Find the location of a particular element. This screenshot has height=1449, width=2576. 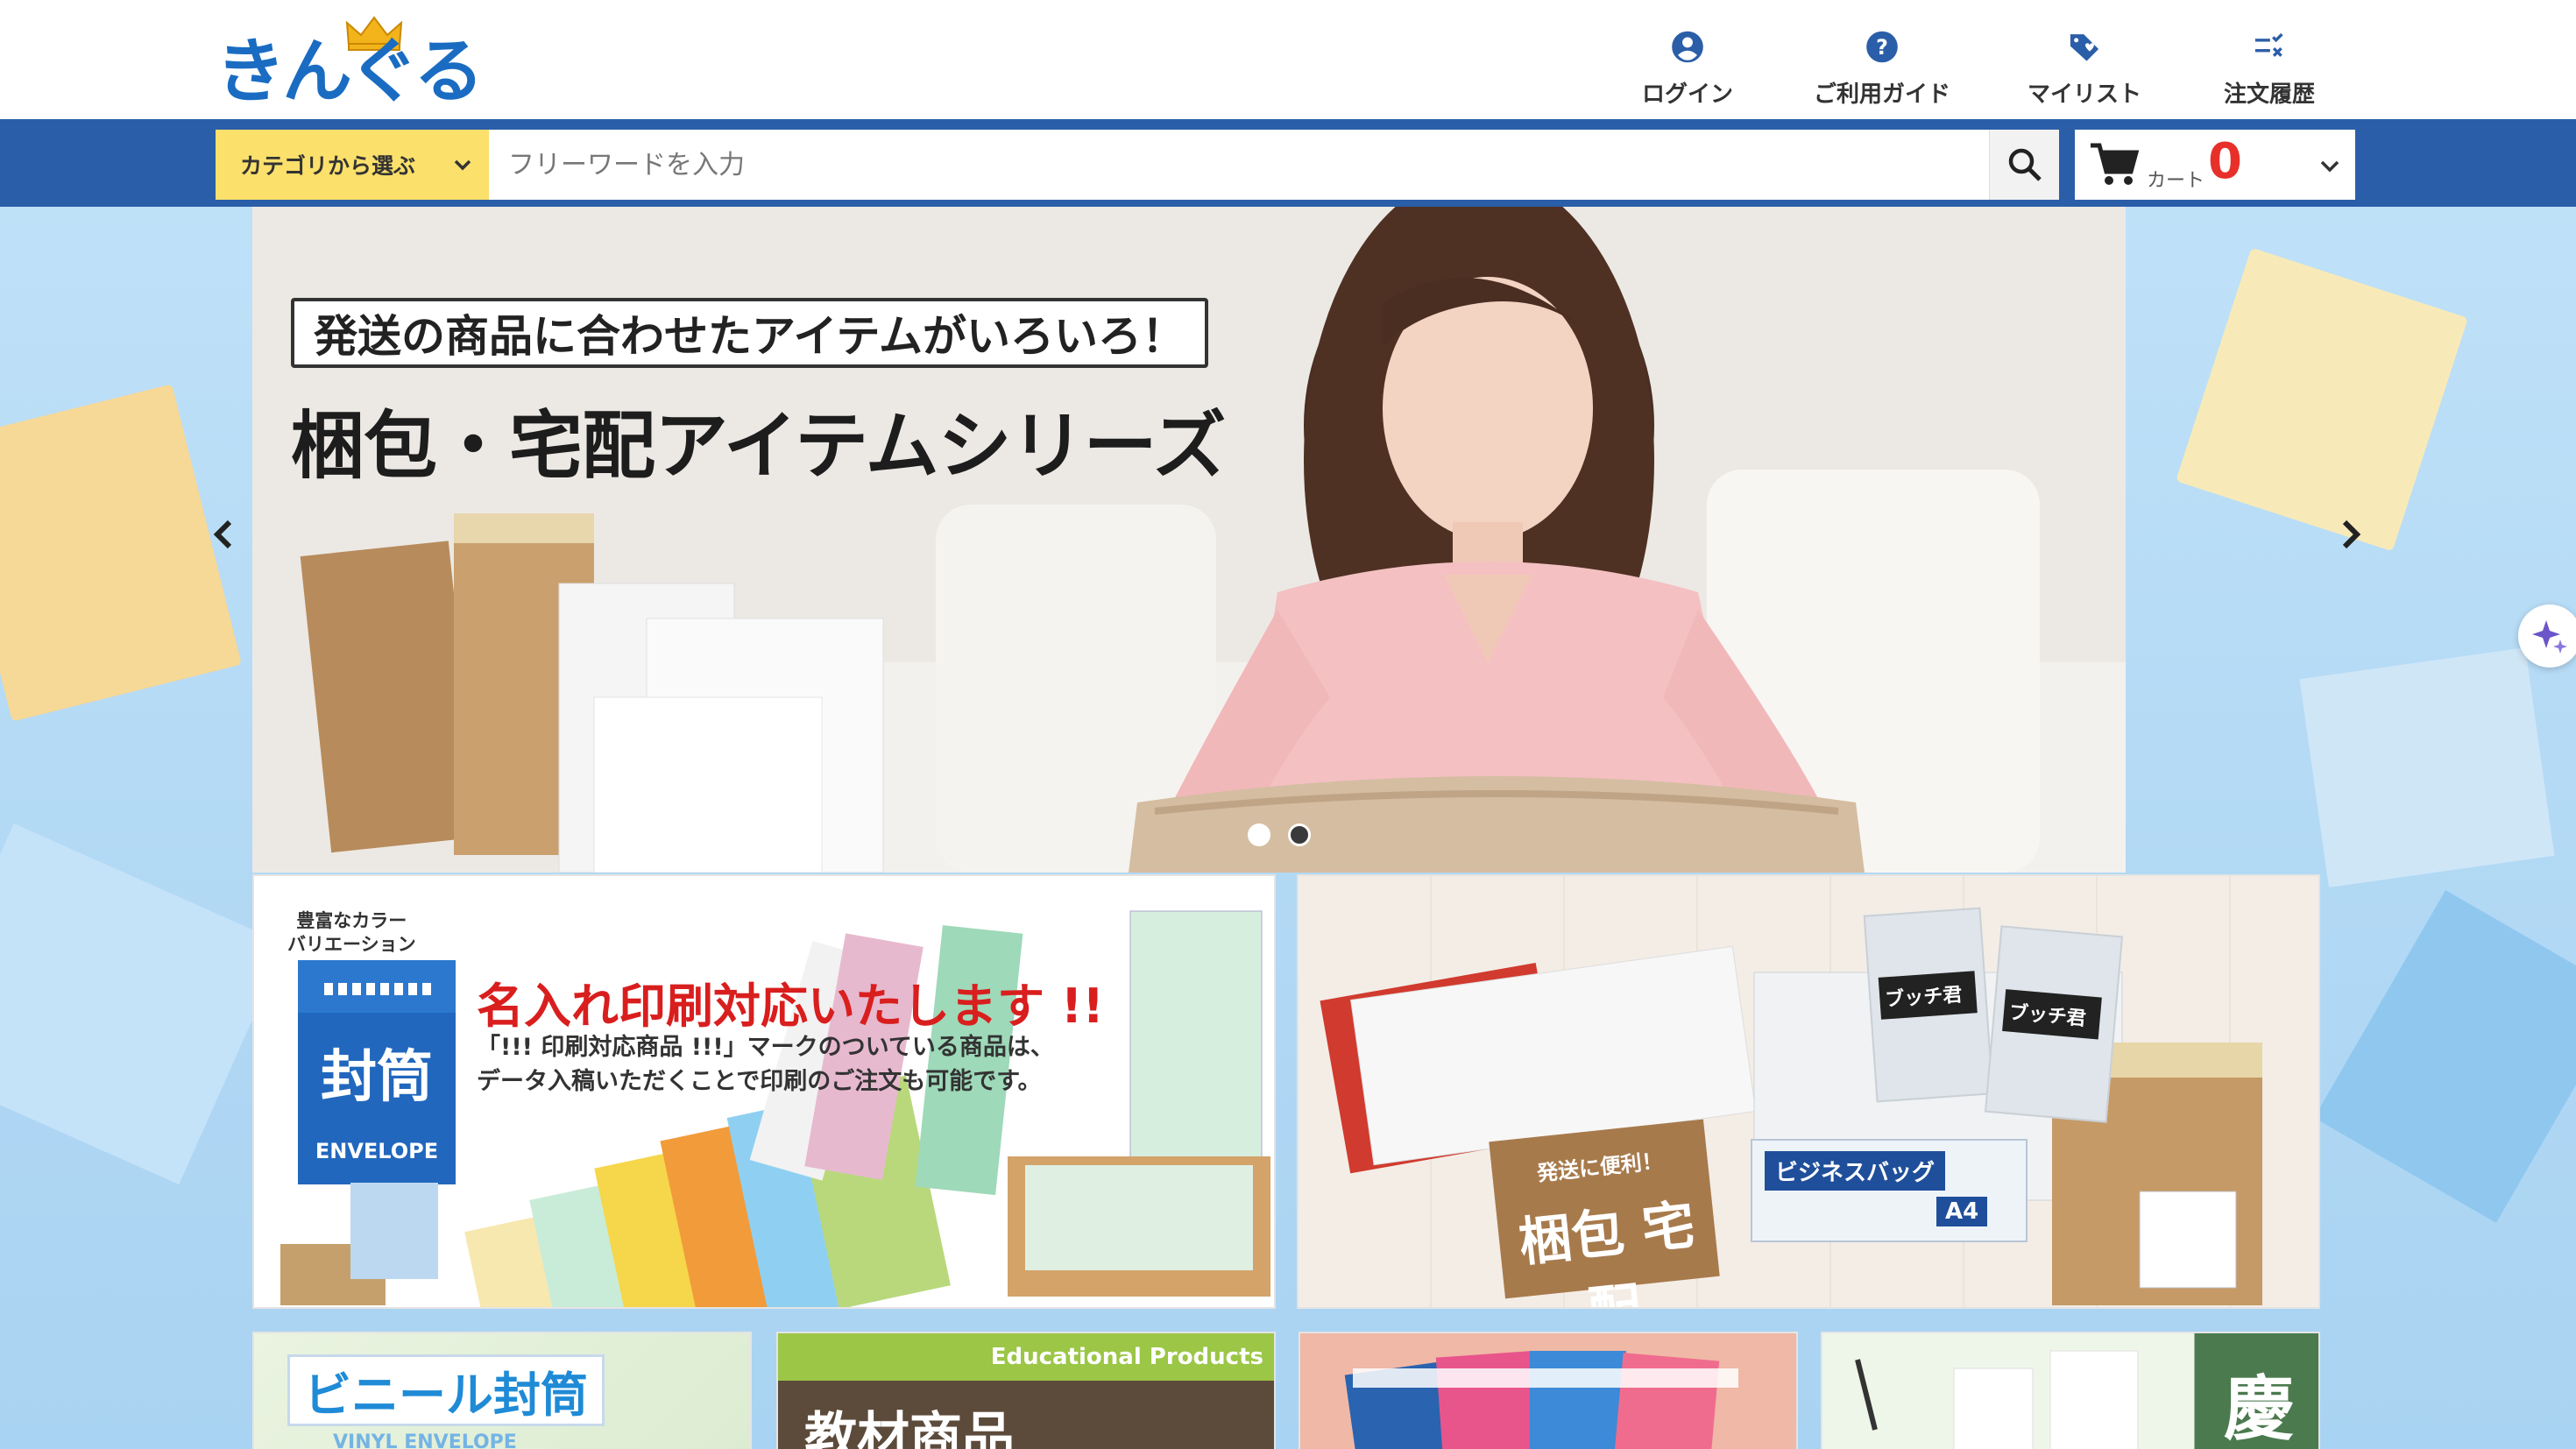

search-button is located at coordinates (2024, 165).